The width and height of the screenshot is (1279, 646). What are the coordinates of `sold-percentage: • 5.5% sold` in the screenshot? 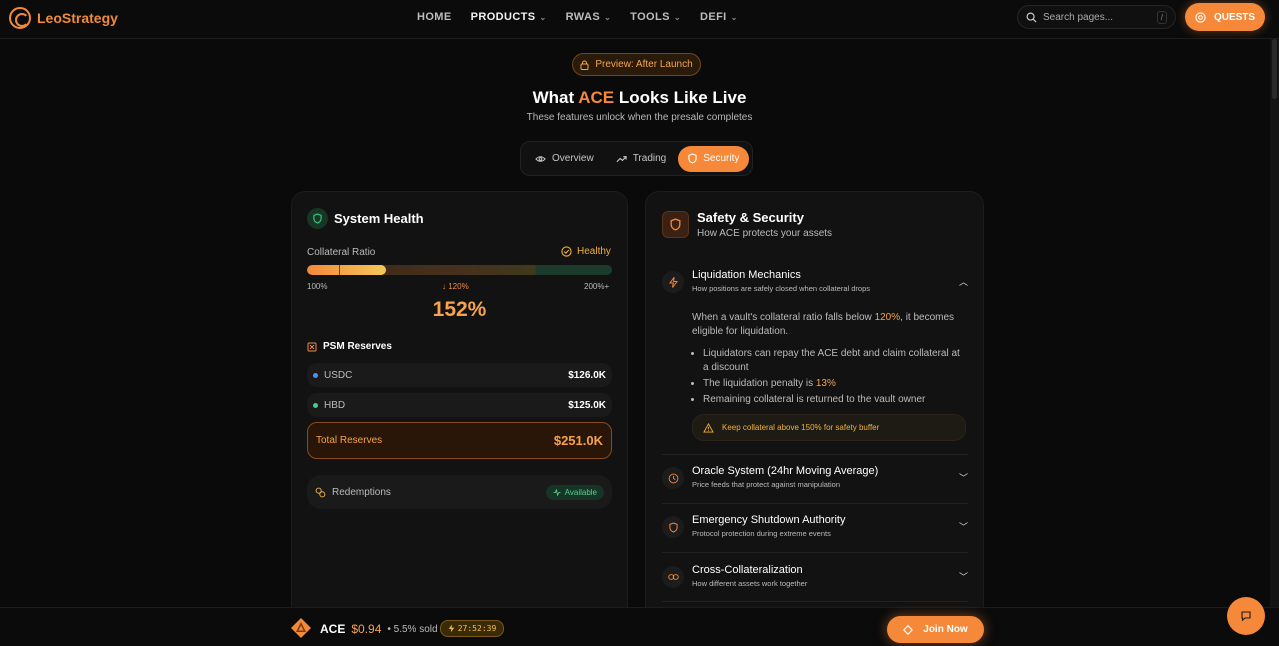 It's located at (412, 629).